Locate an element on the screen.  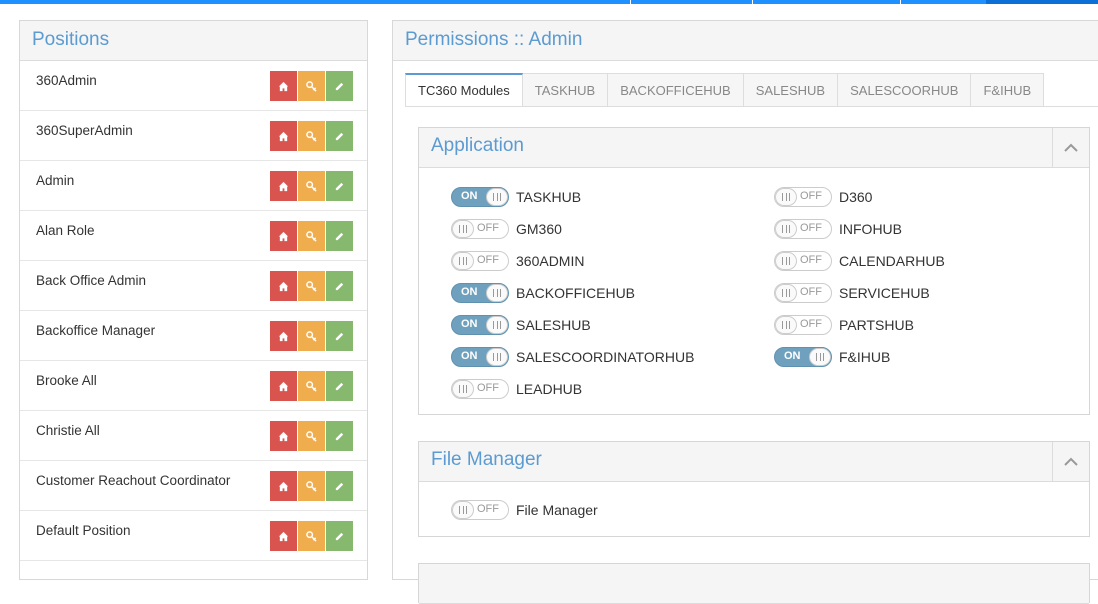
permission-toggle: ON BACKOFFICEHUB is located at coordinates (543, 293).